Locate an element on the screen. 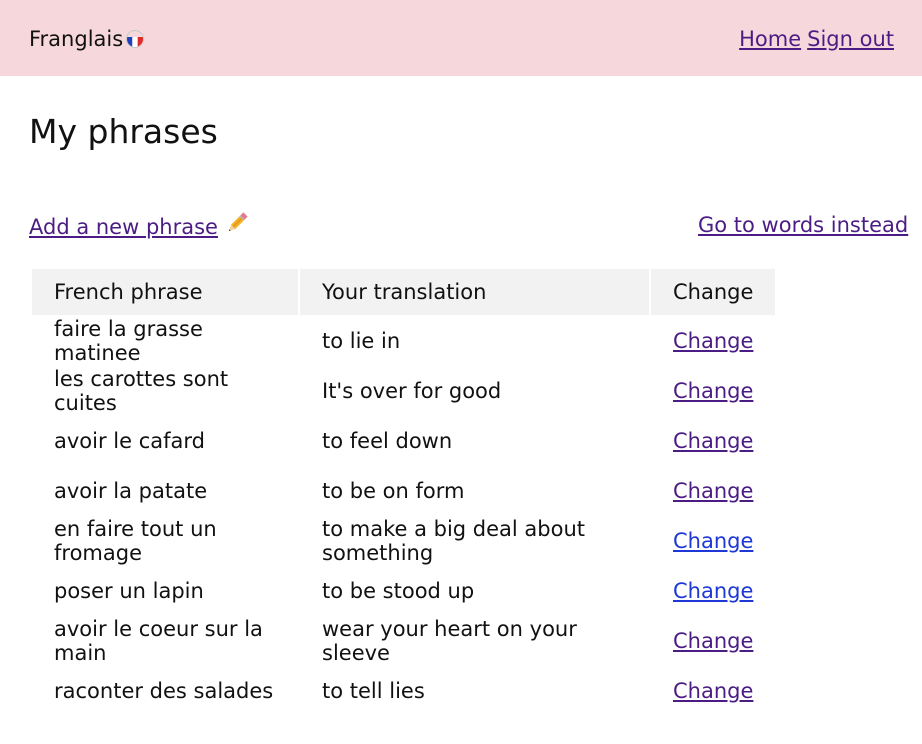 The image size is (922, 744). top-navbar: Franglais Home Sign out is located at coordinates (461, 38).